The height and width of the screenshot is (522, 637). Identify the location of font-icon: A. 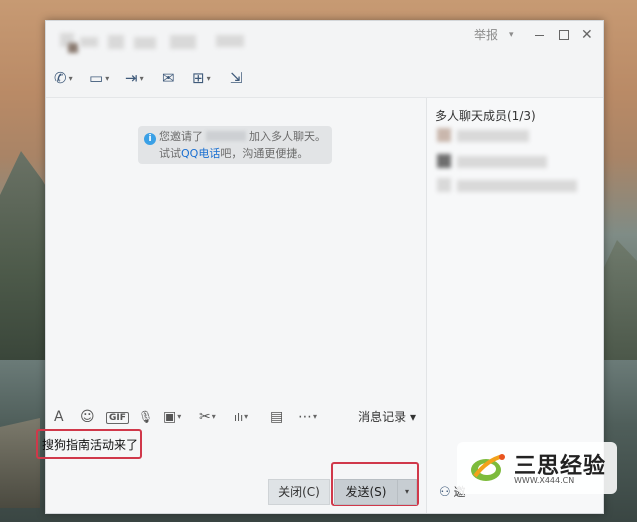
(59, 417).